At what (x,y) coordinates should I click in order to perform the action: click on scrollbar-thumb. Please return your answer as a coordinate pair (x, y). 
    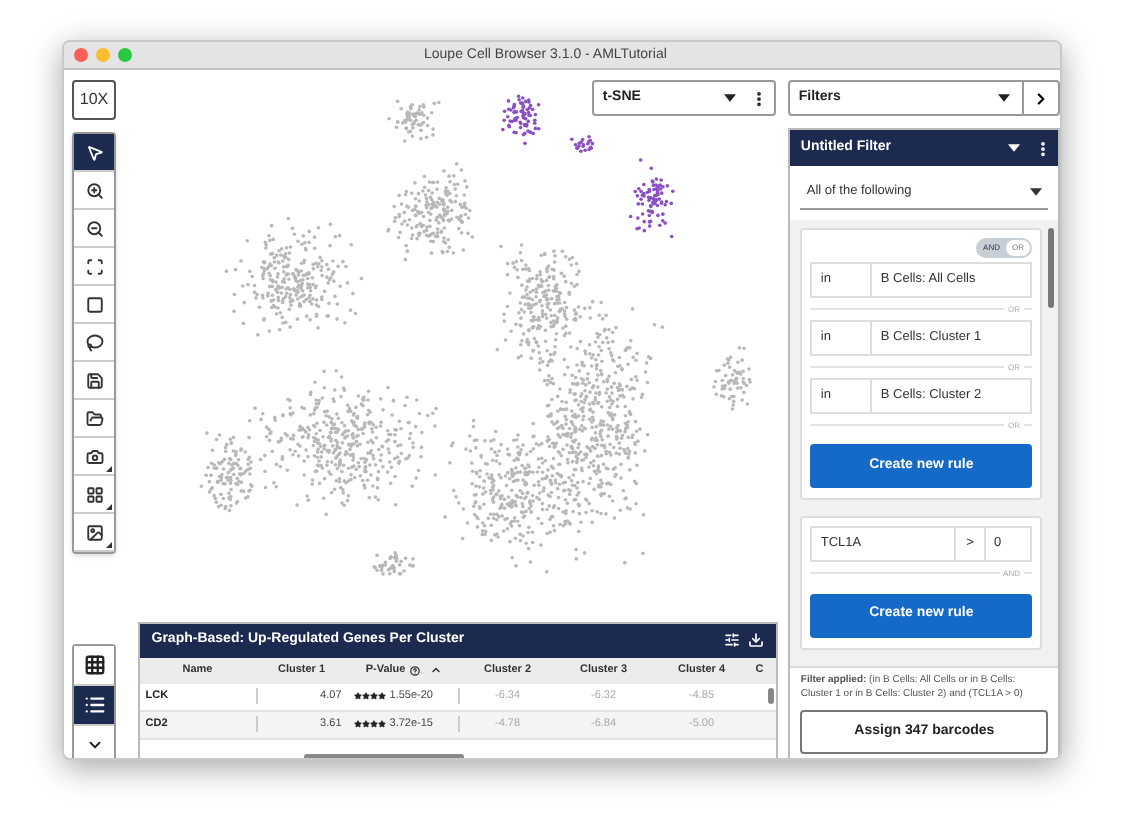
    Looking at the image, I should click on (1051, 268).